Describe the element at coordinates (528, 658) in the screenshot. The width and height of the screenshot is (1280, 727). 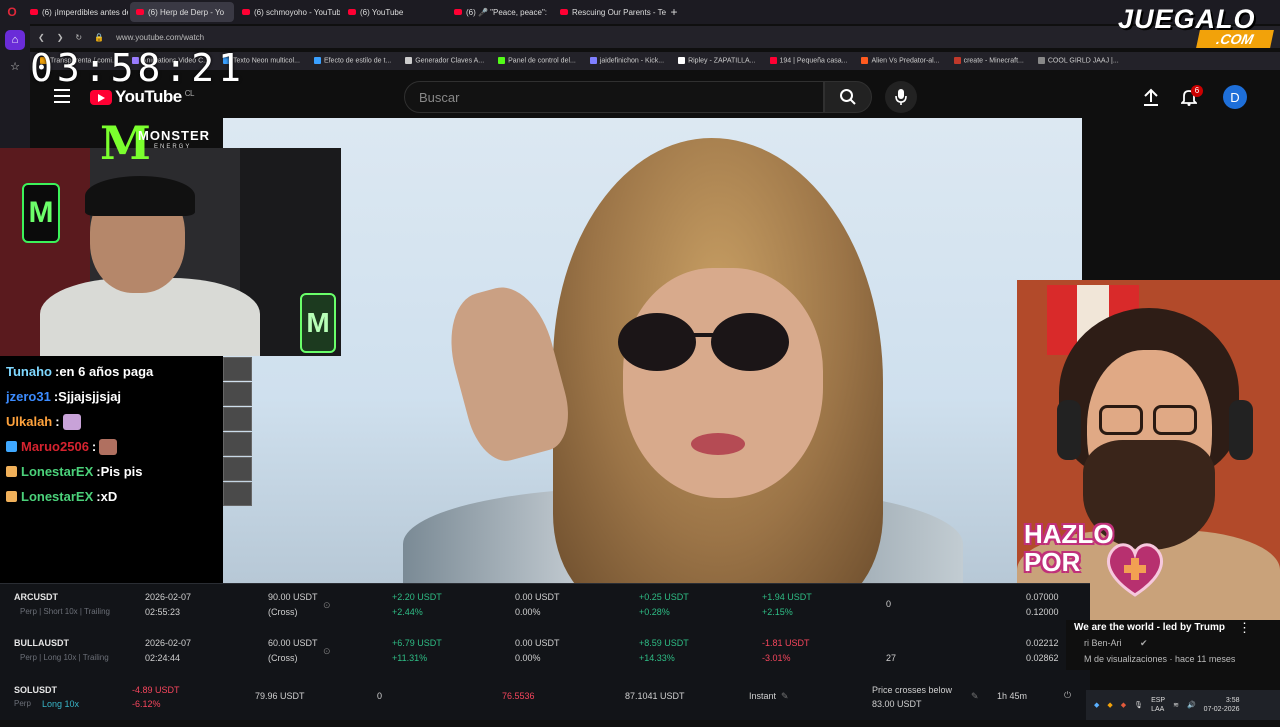
I see `fee-pct: 0.00%` at that location.